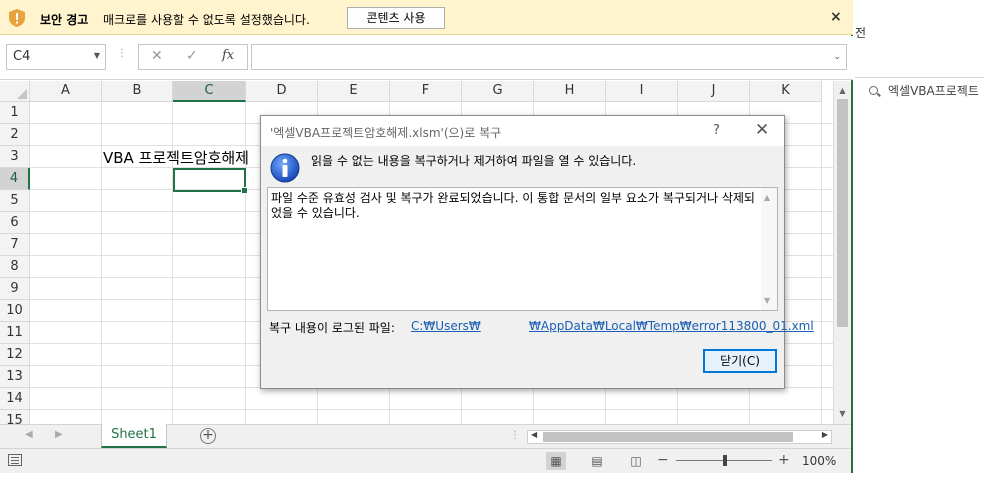 This screenshot has height=479, width=984. I want to click on dialog-close-icon: ✕, so click(762, 130).